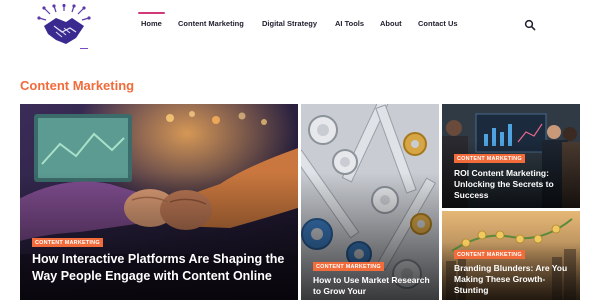 The width and height of the screenshot is (600, 300). I want to click on nav-item-content-marketing: Content Marketing, so click(211, 23).